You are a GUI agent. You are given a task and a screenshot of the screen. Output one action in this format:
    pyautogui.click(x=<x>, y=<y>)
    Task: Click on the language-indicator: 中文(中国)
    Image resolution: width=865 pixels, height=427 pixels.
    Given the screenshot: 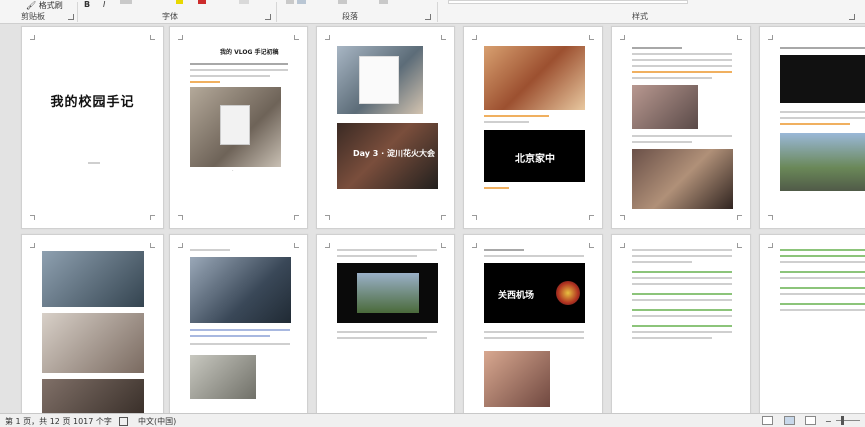 What is the action you would take?
    pyautogui.click(x=157, y=421)
    